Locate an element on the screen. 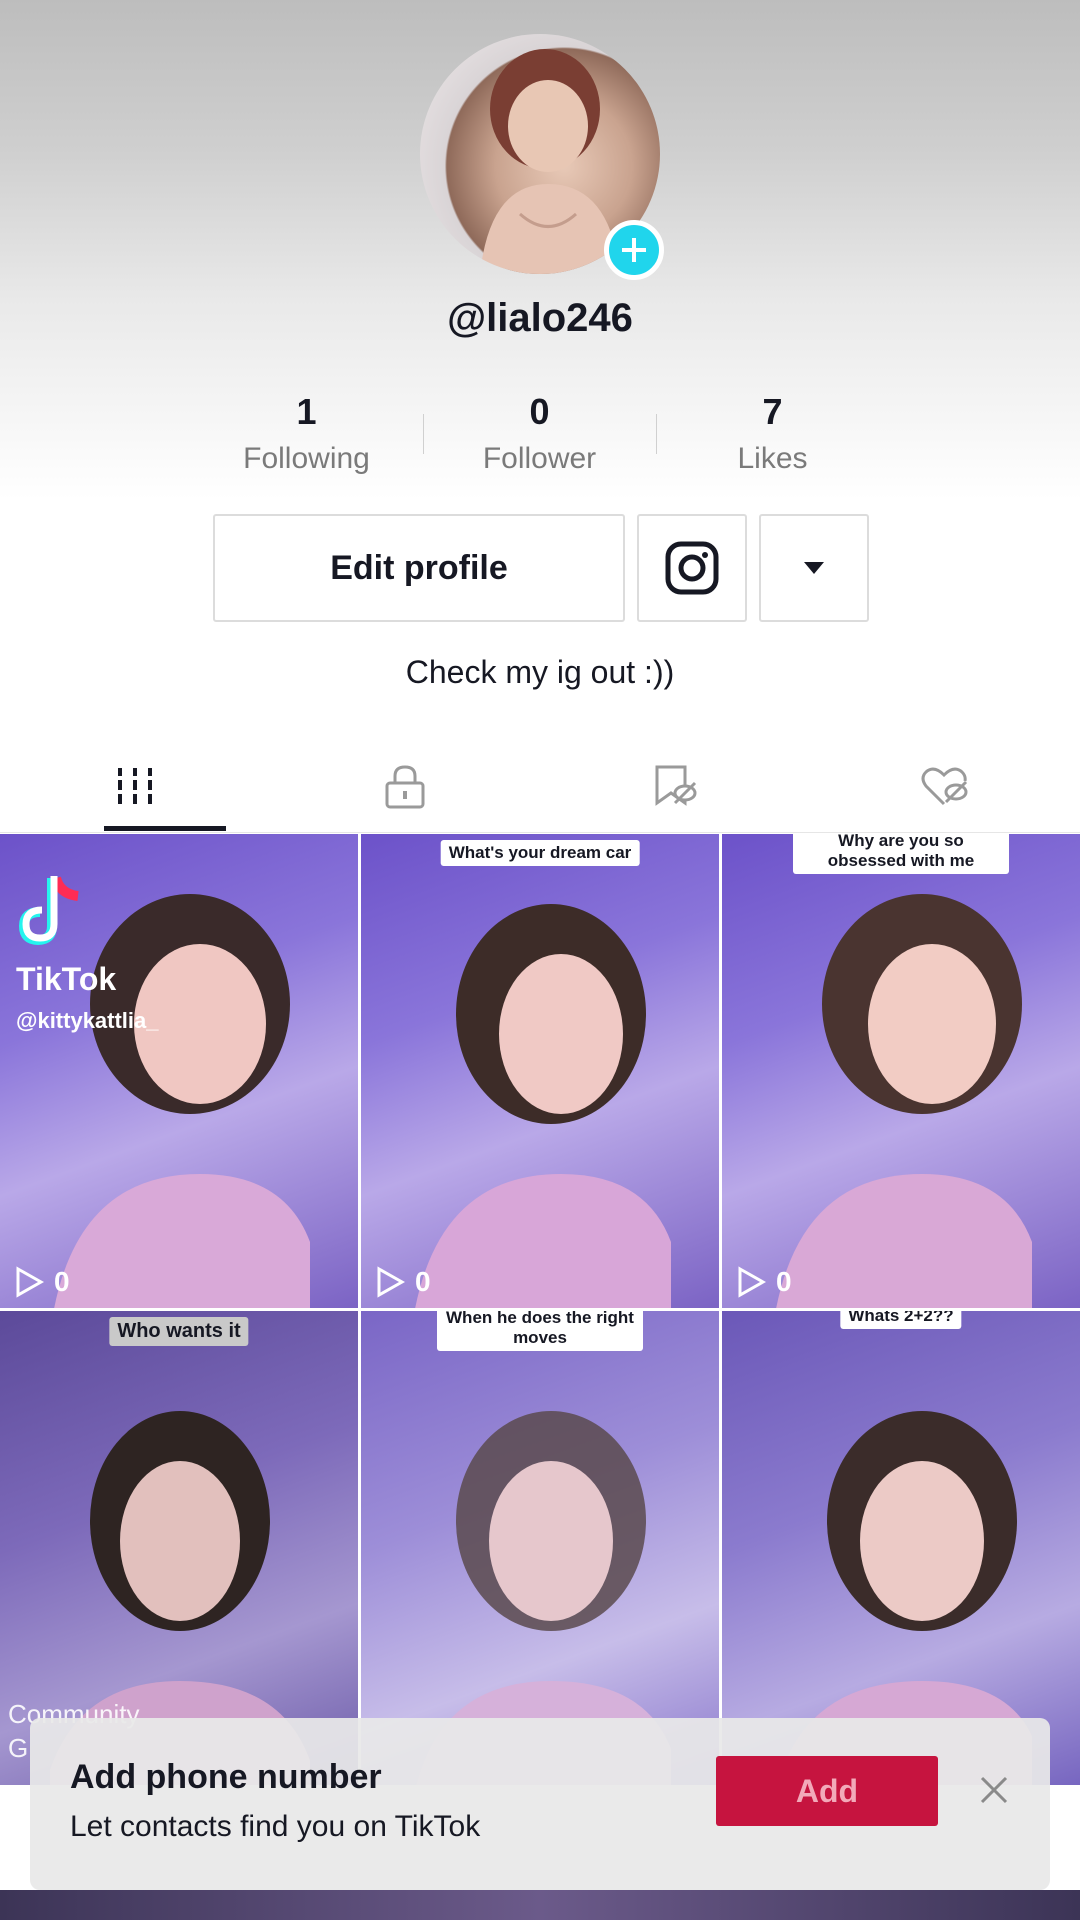 The width and height of the screenshot is (1080, 1920). edit-profile-button: Edit profile is located at coordinates (419, 568).